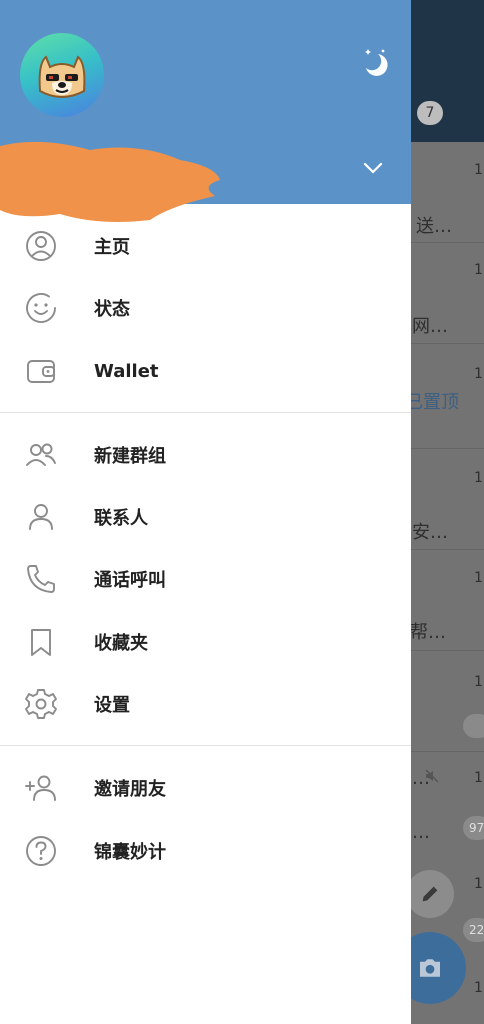 This screenshot has width=484, height=1024. I want to click on menu-label: 联系人, so click(121, 518).